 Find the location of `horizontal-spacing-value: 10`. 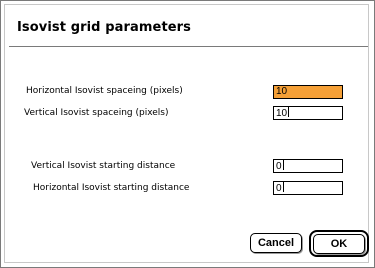

horizontal-spacing-value: 10 is located at coordinates (282, 91).